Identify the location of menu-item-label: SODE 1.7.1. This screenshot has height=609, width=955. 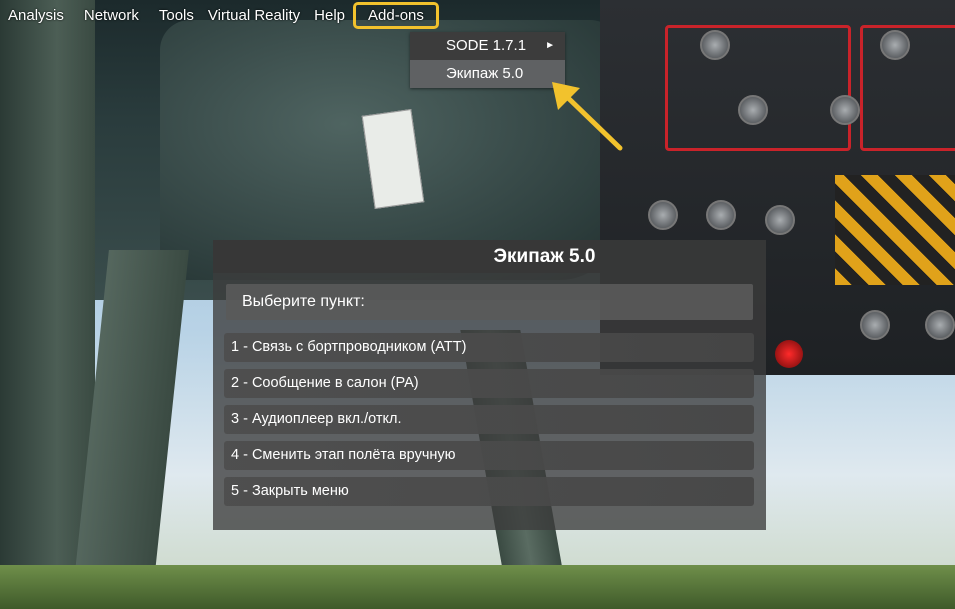
(486, 45).